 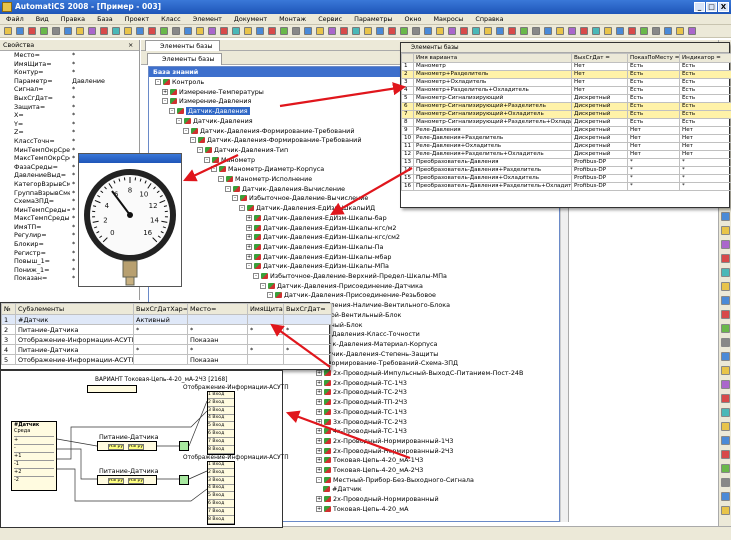 I want to click on table-row: 13 Преобразователь-Давления Profibus-DP * *, so click(x=566, y=162).